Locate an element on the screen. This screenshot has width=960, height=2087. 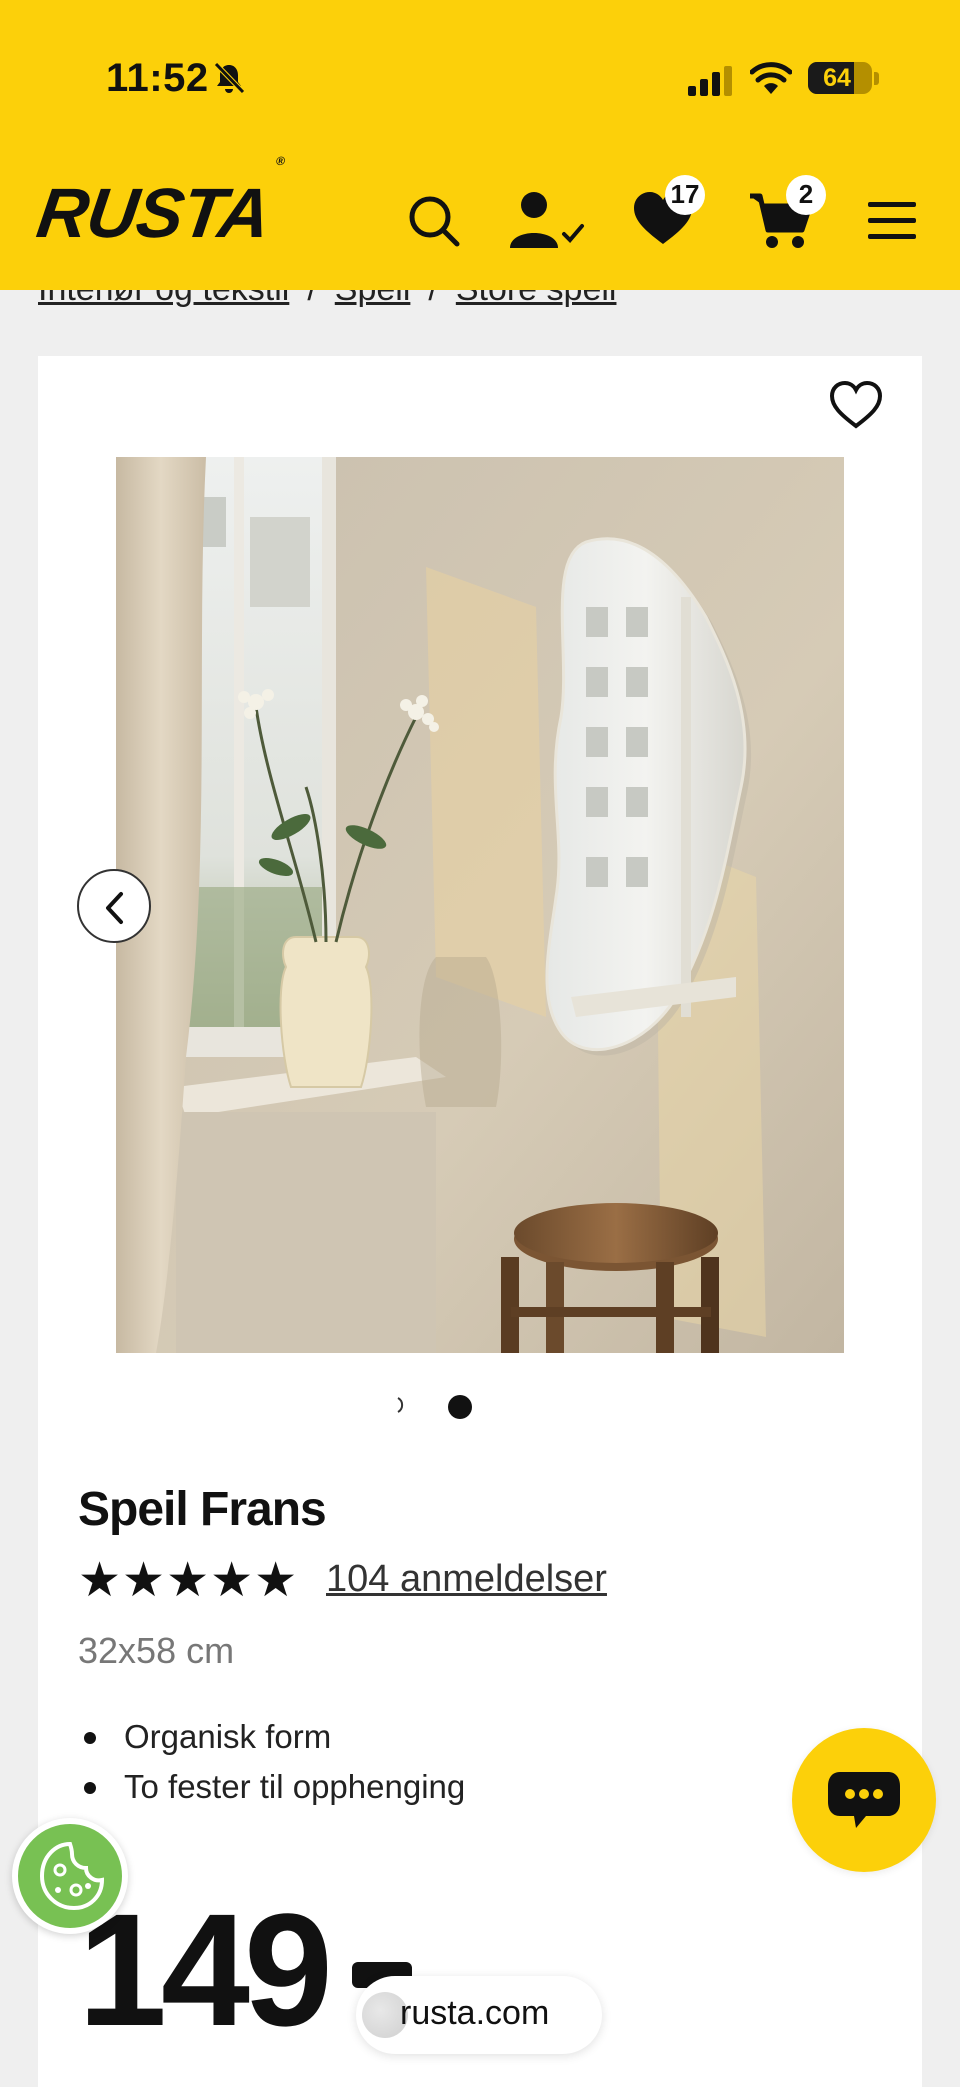
browser-url-bar: rusta.com is located at coordinates (479, 2015).